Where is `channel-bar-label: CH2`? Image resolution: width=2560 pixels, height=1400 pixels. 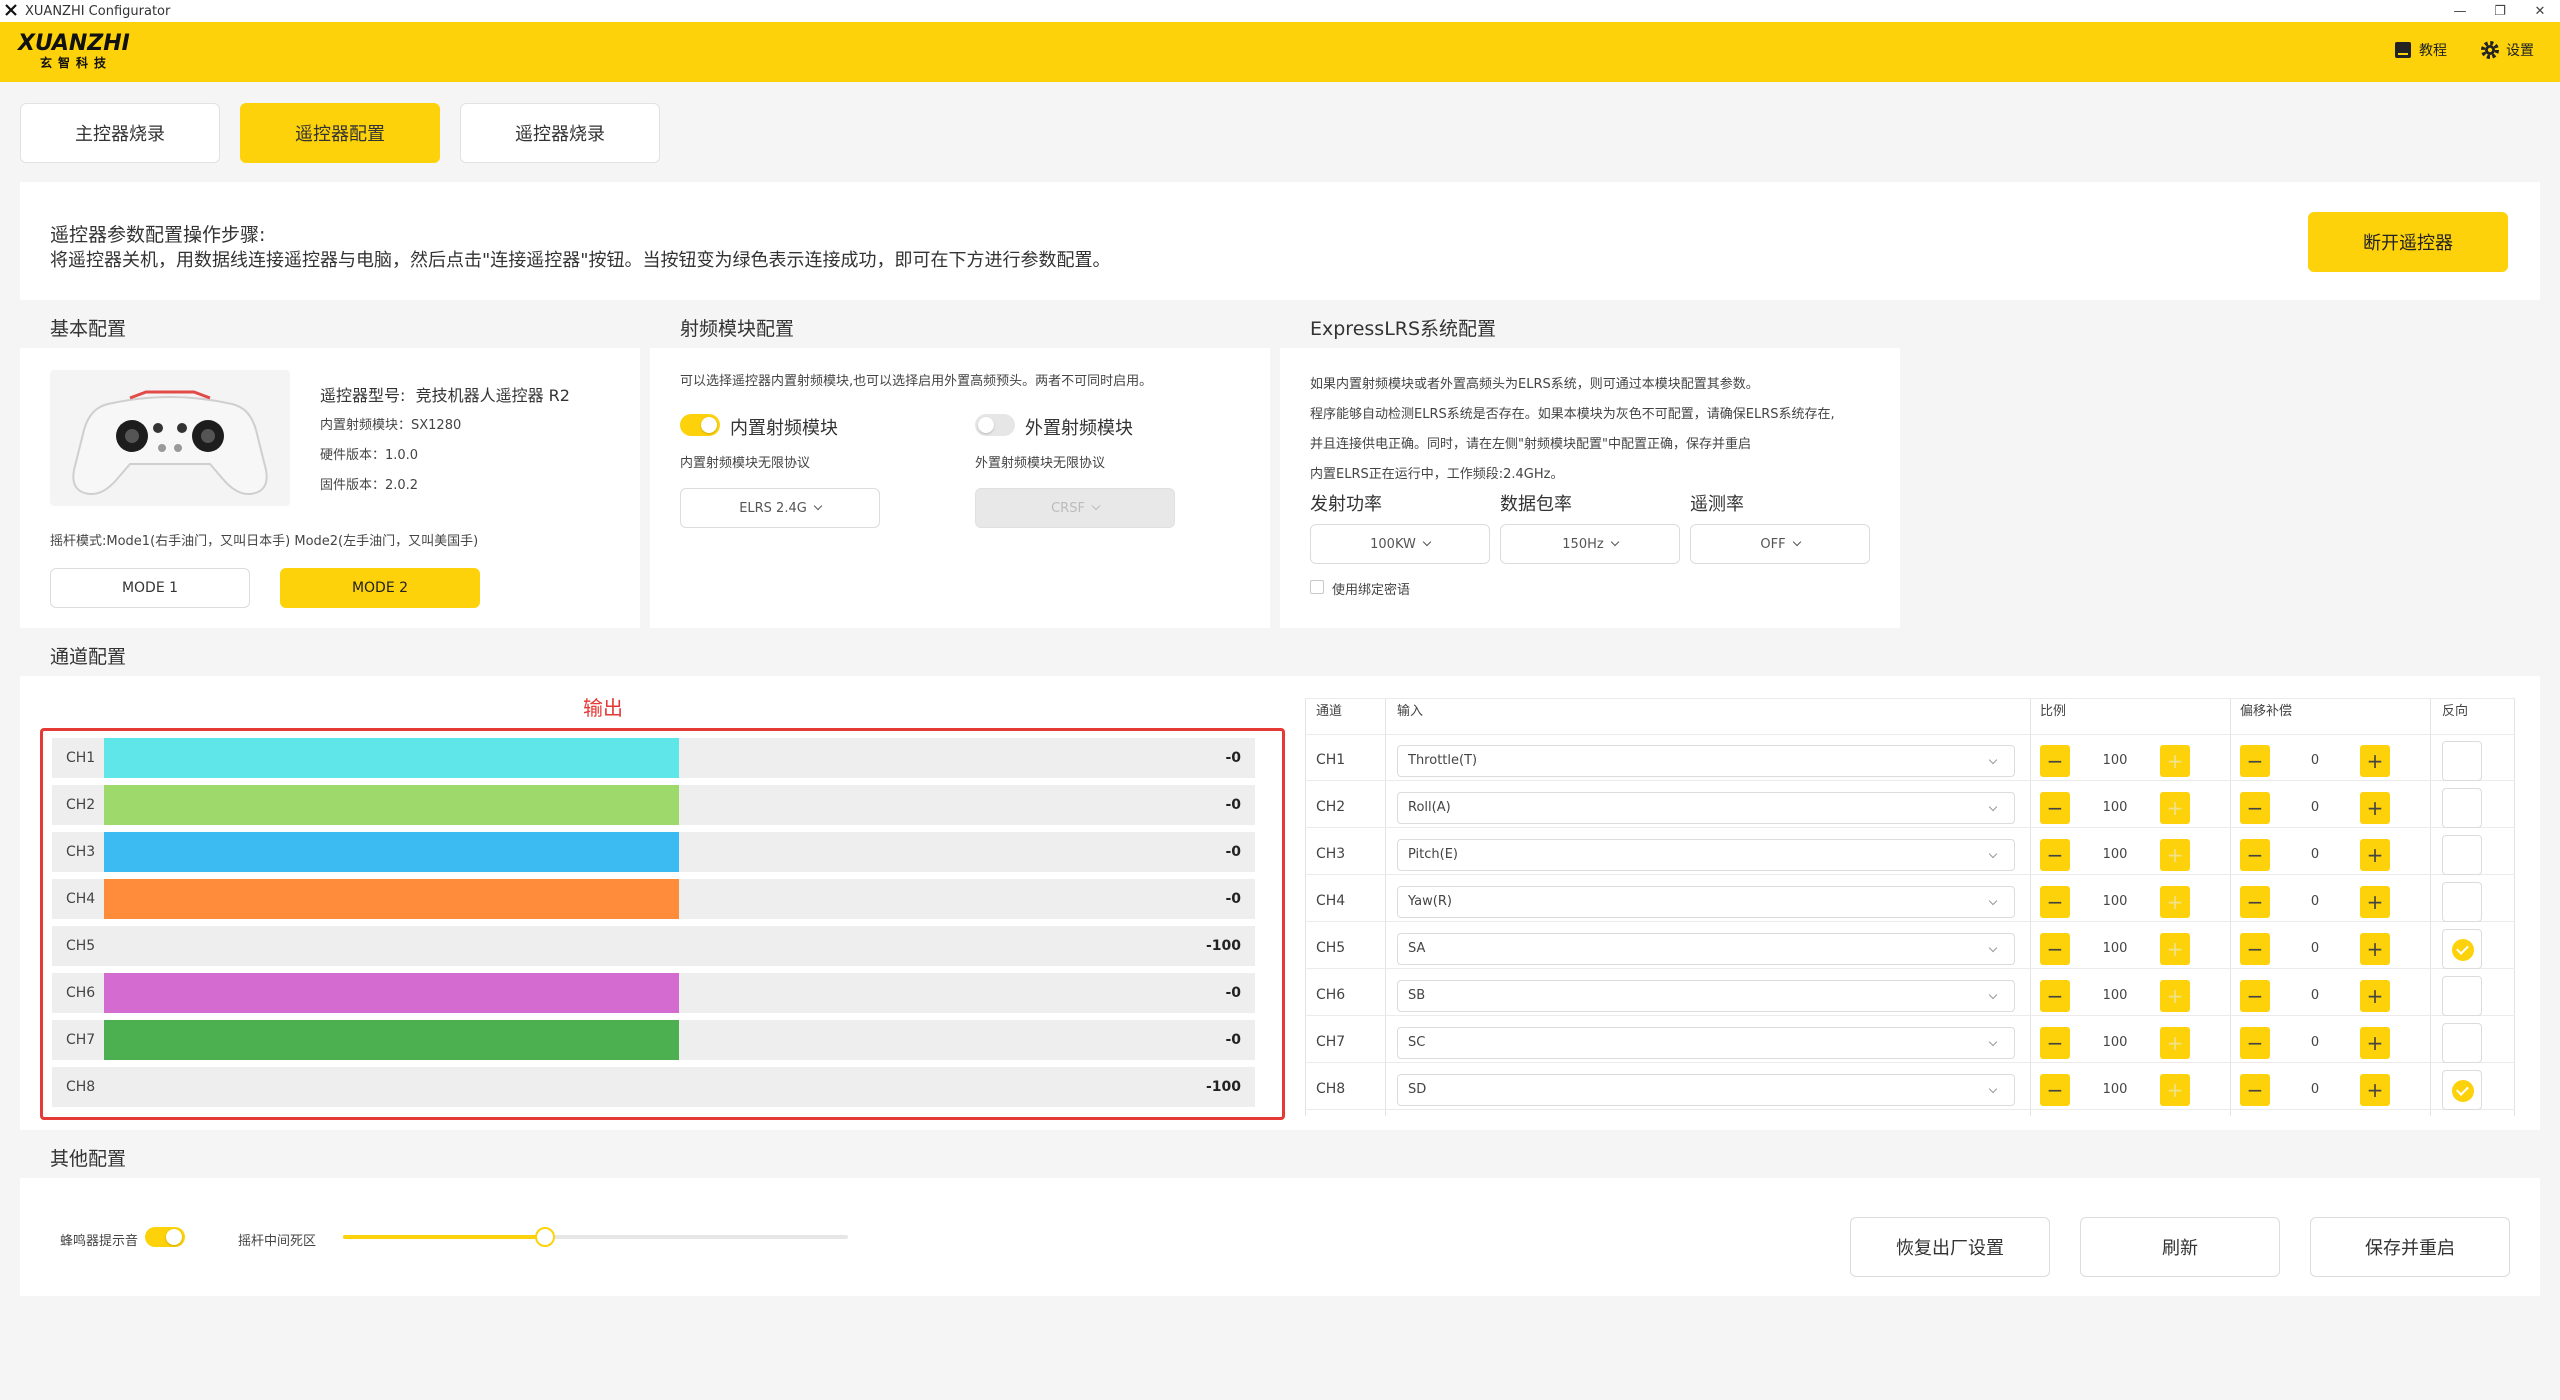
channel-bar-label: CH2 is located at coordinates (81, 805).